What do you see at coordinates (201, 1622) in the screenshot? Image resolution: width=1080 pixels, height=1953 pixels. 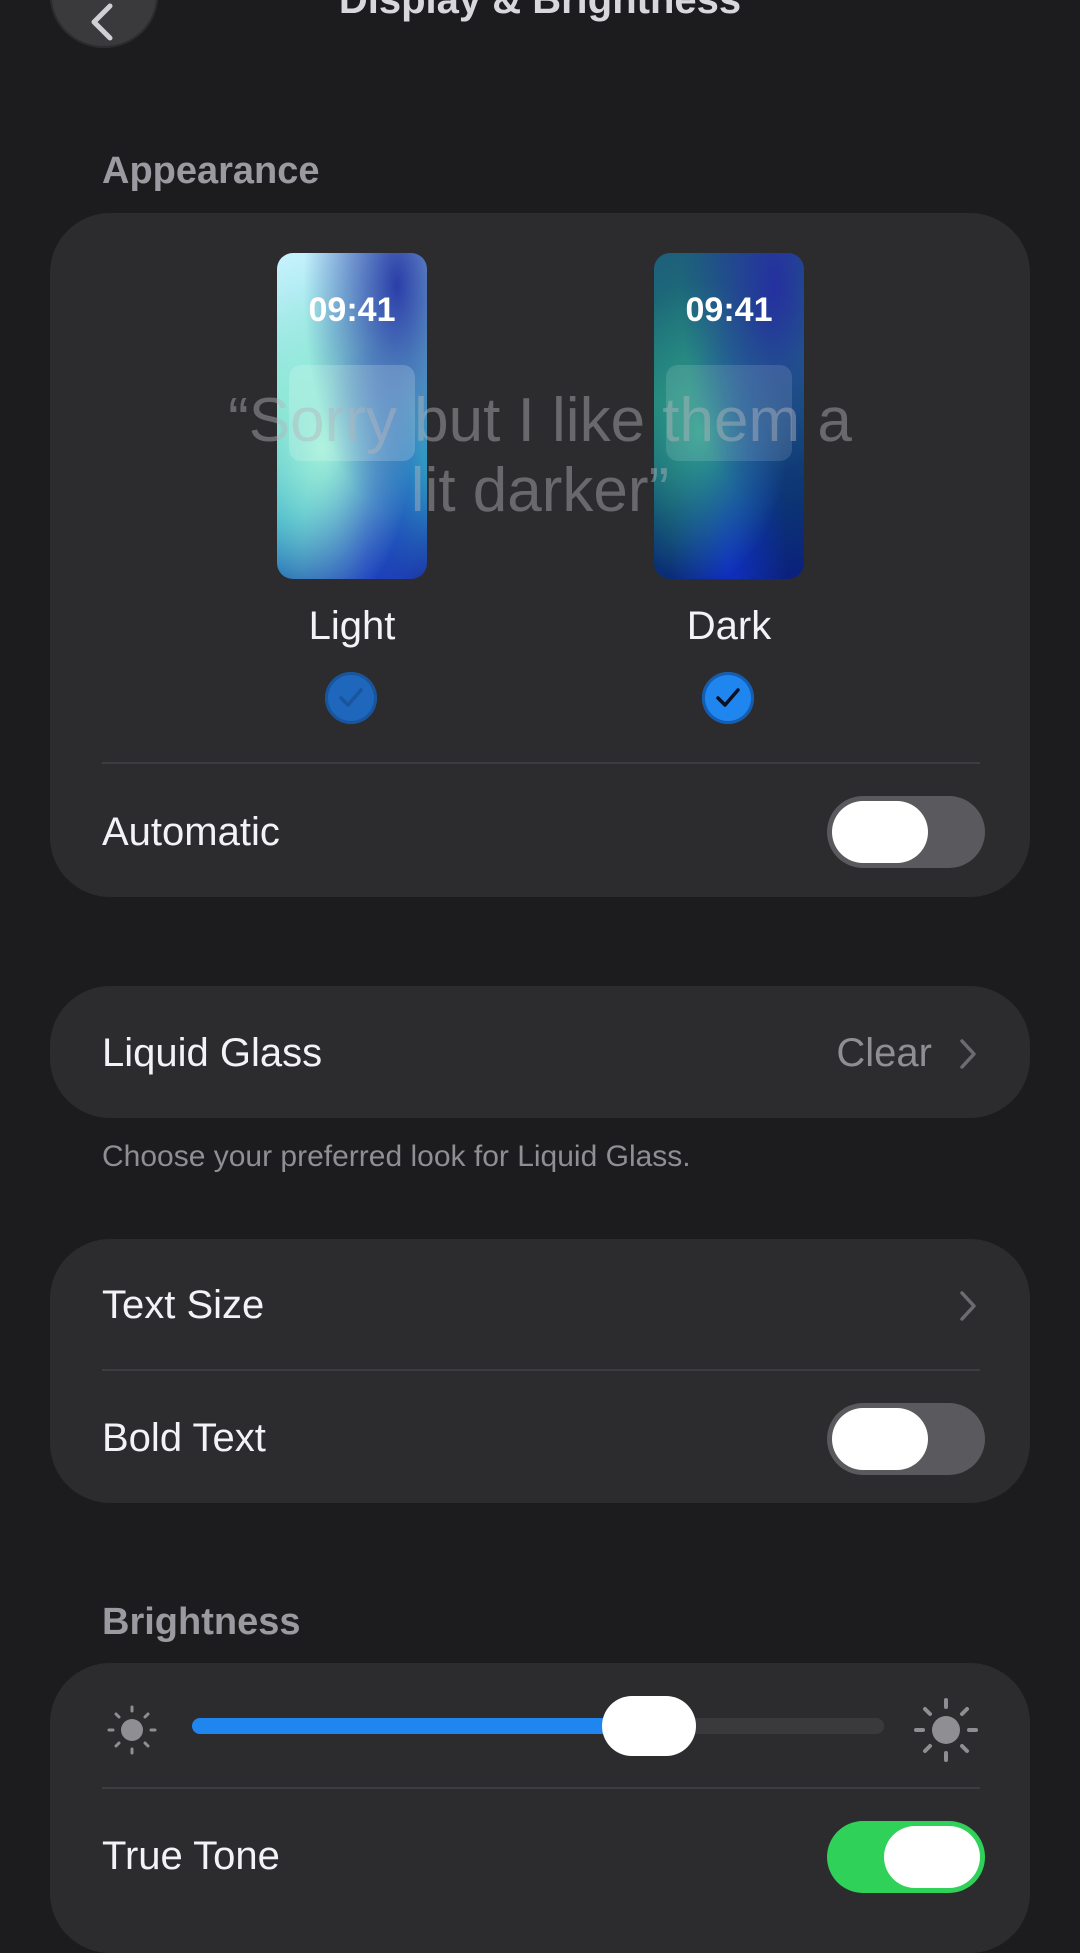 I see `brightness-header: Brightness` at bounding box center [201, 1622].